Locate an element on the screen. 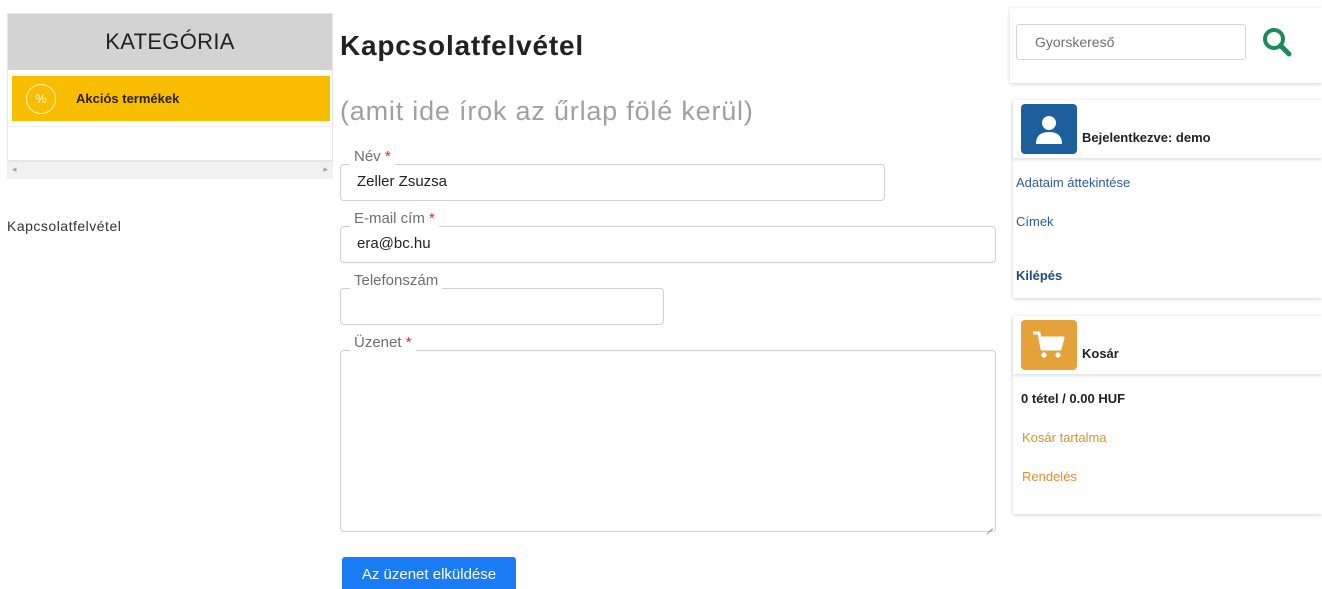 The width and height of the screenshot is (1322, 589). page-subtitle: (amit ide írok az űrlap fölé kerül) is located at coordinates (547, 111).